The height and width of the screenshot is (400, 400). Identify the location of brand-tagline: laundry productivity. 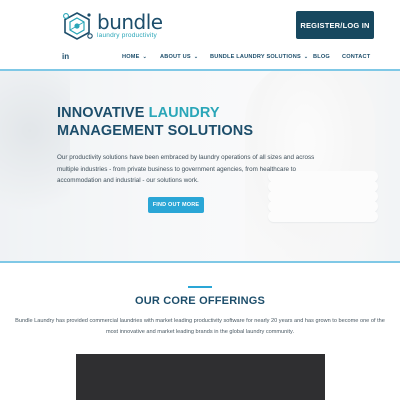
(127, 36).